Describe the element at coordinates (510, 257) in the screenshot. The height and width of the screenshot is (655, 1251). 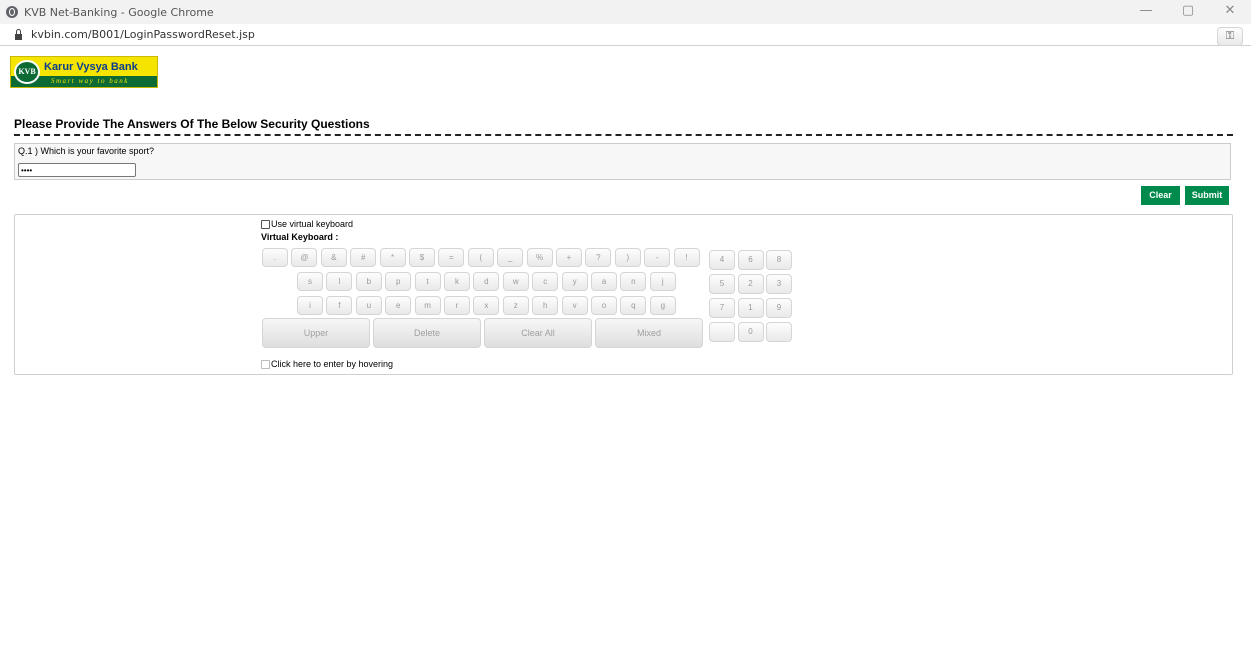
I see `key-row1: _` at that location.